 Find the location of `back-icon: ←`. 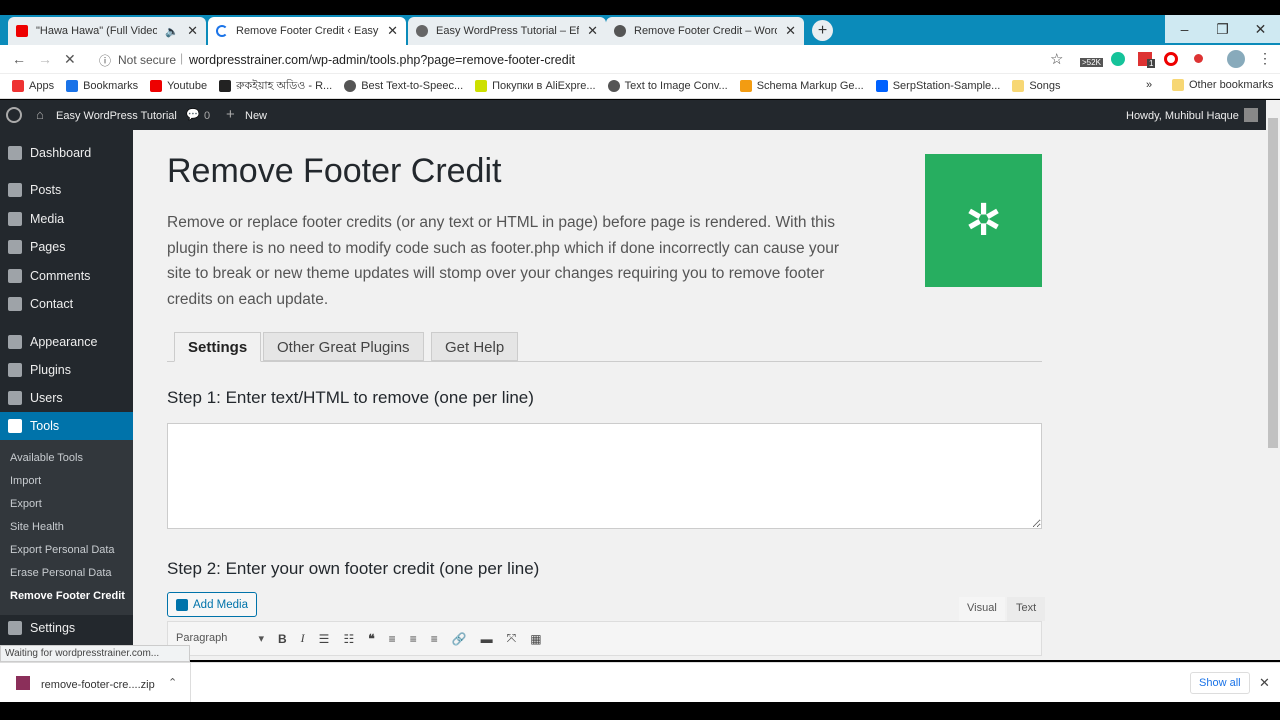

back-icon: ← is located at coordinates (19, 59).